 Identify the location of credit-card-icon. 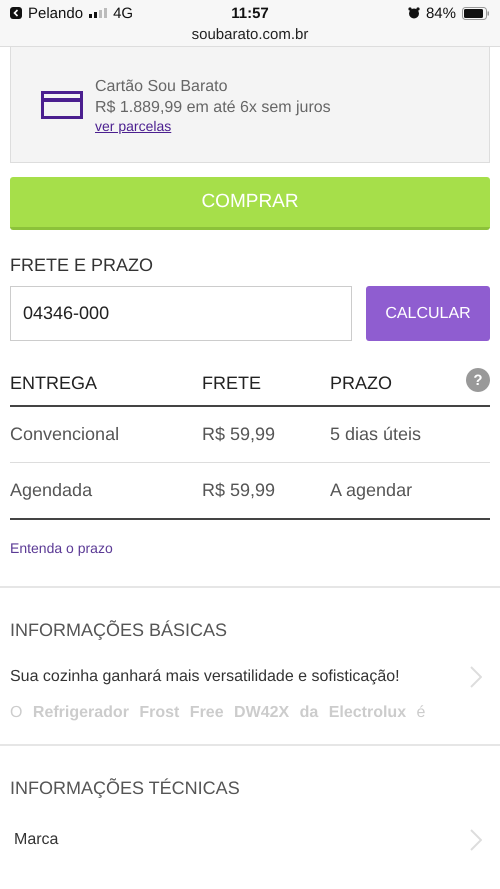
(62, 104).